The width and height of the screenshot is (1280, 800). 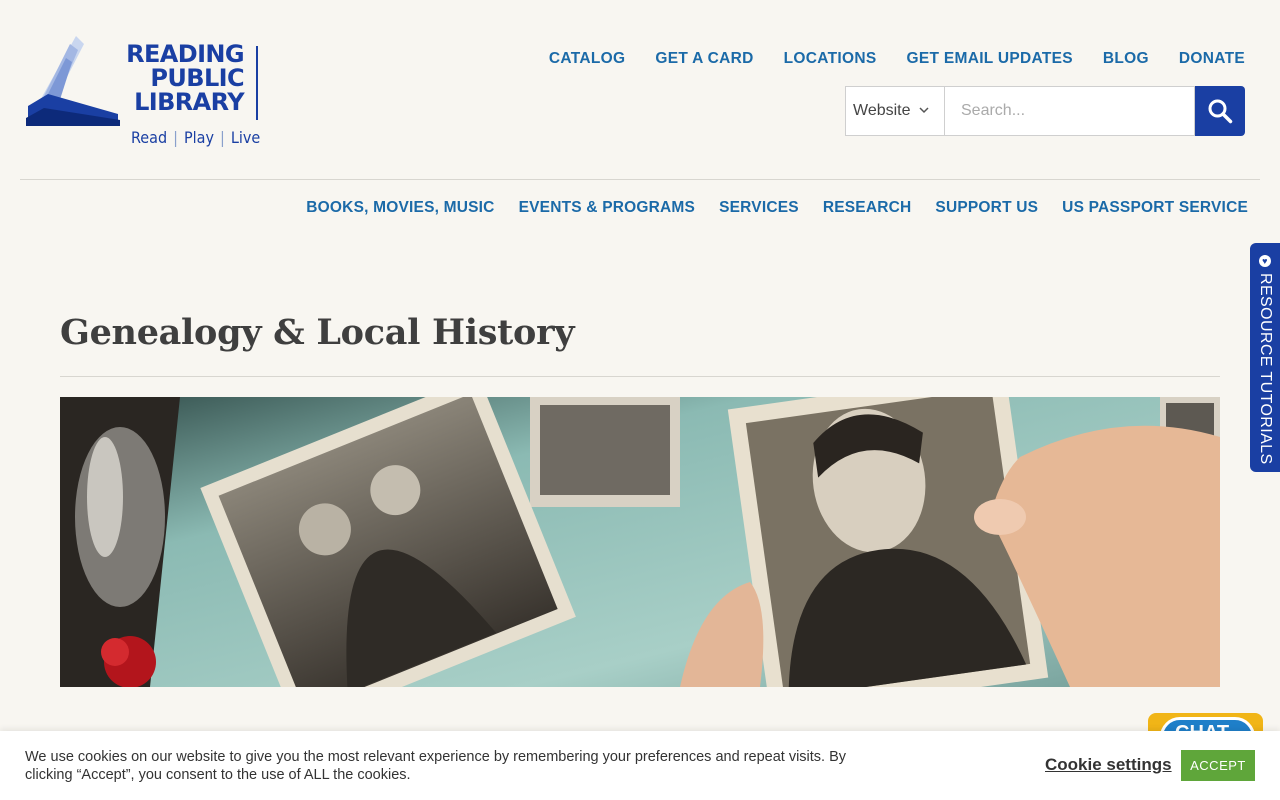 I want to click on search-bar: Website, so click(x=1045, y=111).